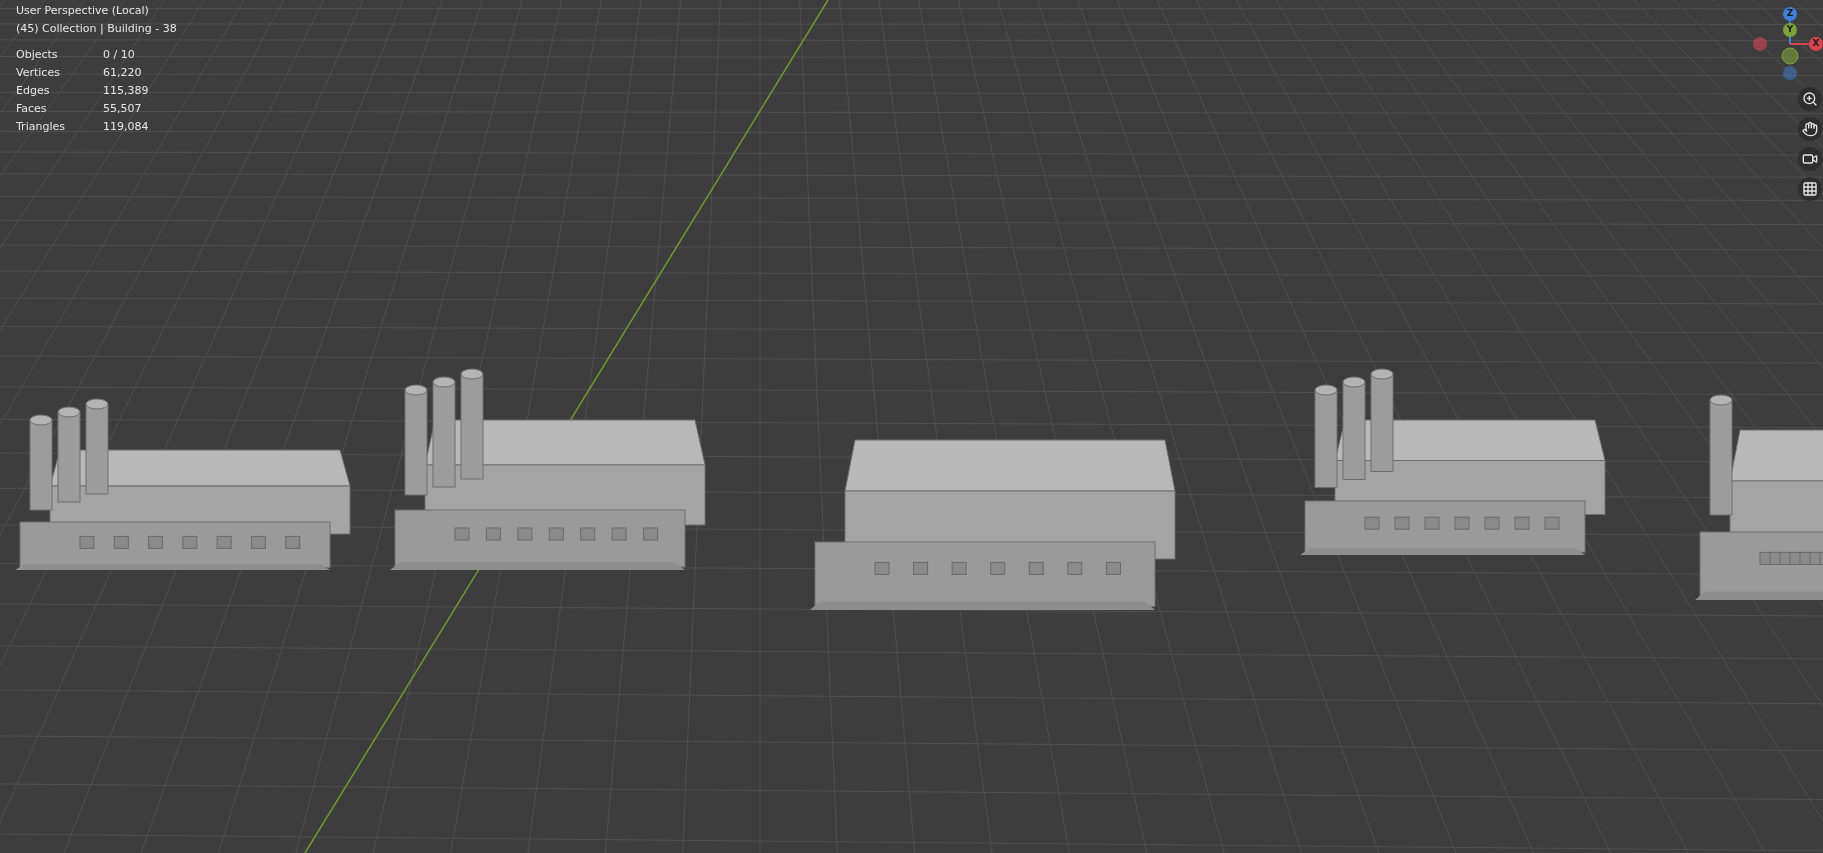  Describe the element at coordinates (33, 91) in the screenshot. I see `statistic-label: Edges` at that location.